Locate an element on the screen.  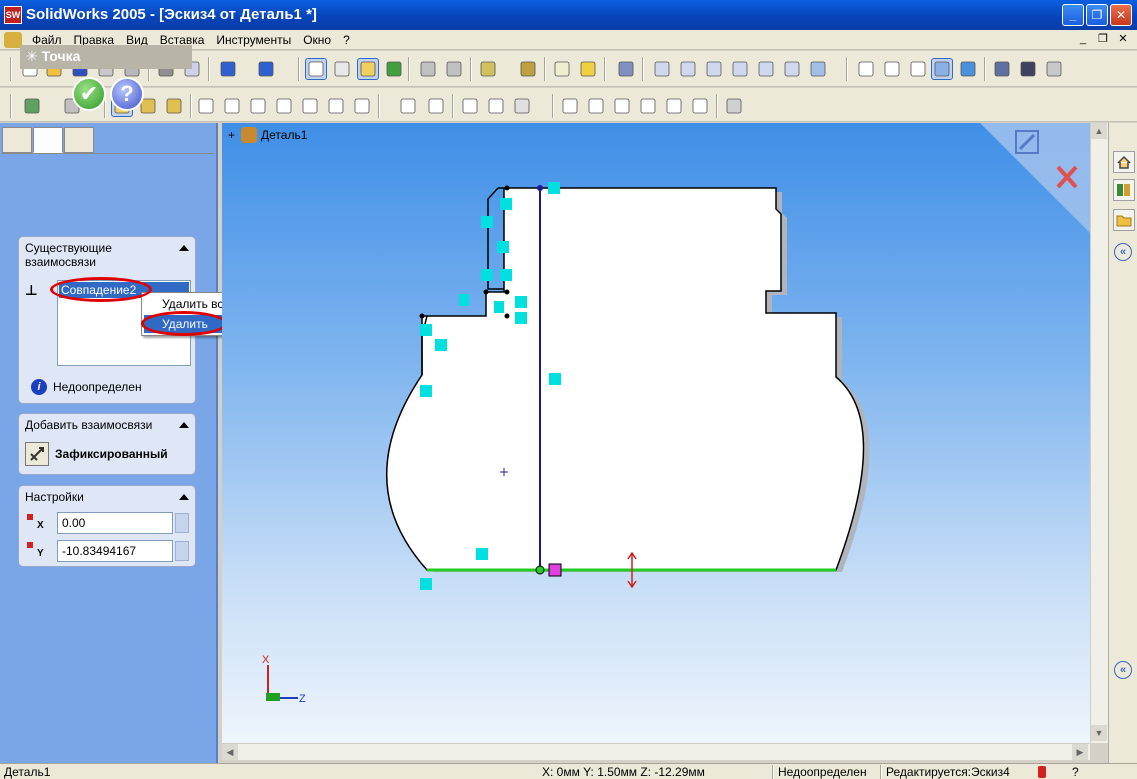
mirror-icon is located at coordinates (570, 106).